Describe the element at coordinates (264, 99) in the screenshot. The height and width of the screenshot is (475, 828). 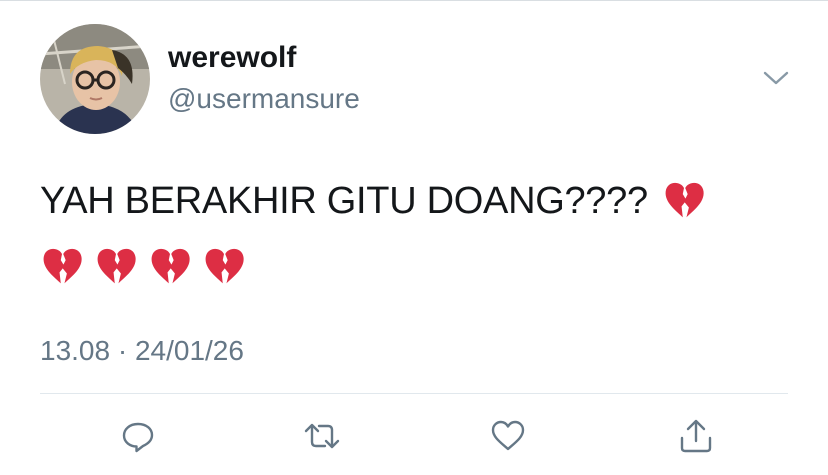
I see `user-handle: @usermansure` at that location.